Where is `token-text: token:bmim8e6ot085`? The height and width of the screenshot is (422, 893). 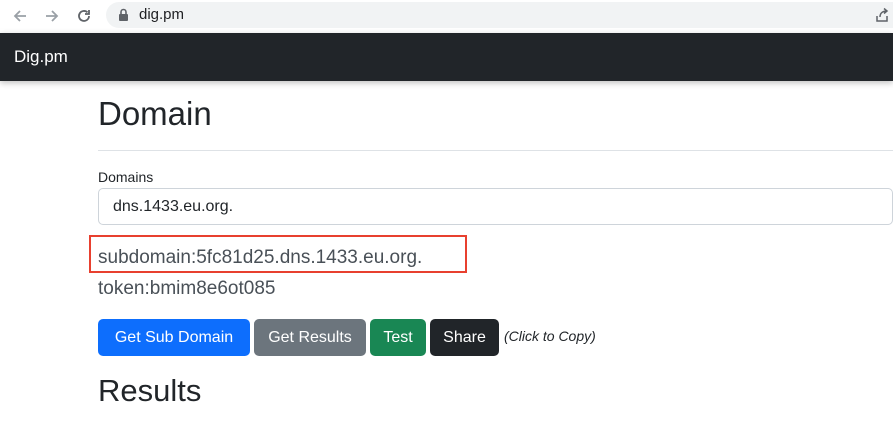 token-text: token:bmim8e6ot085 is located at coordinates (187, 288).